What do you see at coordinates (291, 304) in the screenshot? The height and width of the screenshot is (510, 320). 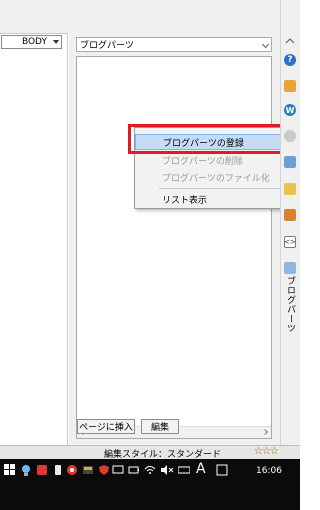 I see `side-tab-blog-parts: ブログパーツ` at bounding box center [291, 304].